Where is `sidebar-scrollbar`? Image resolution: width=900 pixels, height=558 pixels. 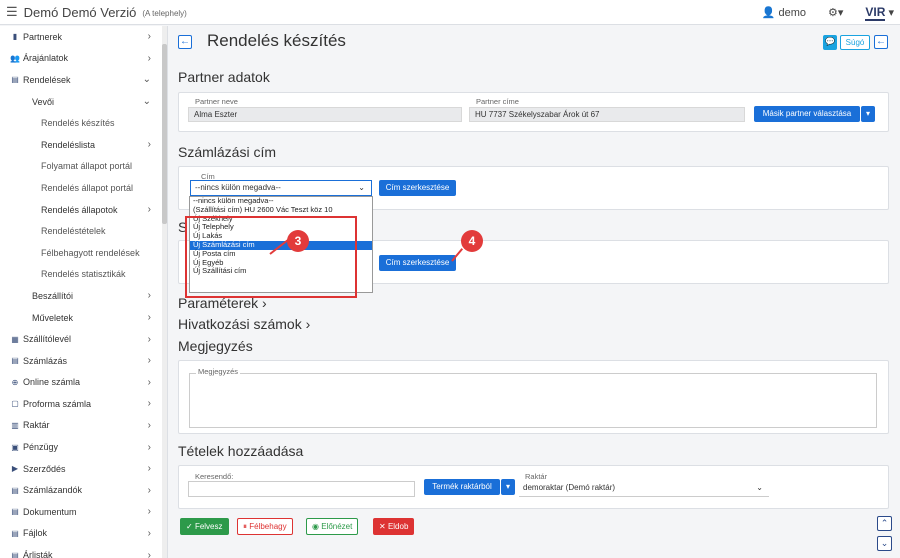 sidebar-scrollbar is located at coordinates (164, 292).